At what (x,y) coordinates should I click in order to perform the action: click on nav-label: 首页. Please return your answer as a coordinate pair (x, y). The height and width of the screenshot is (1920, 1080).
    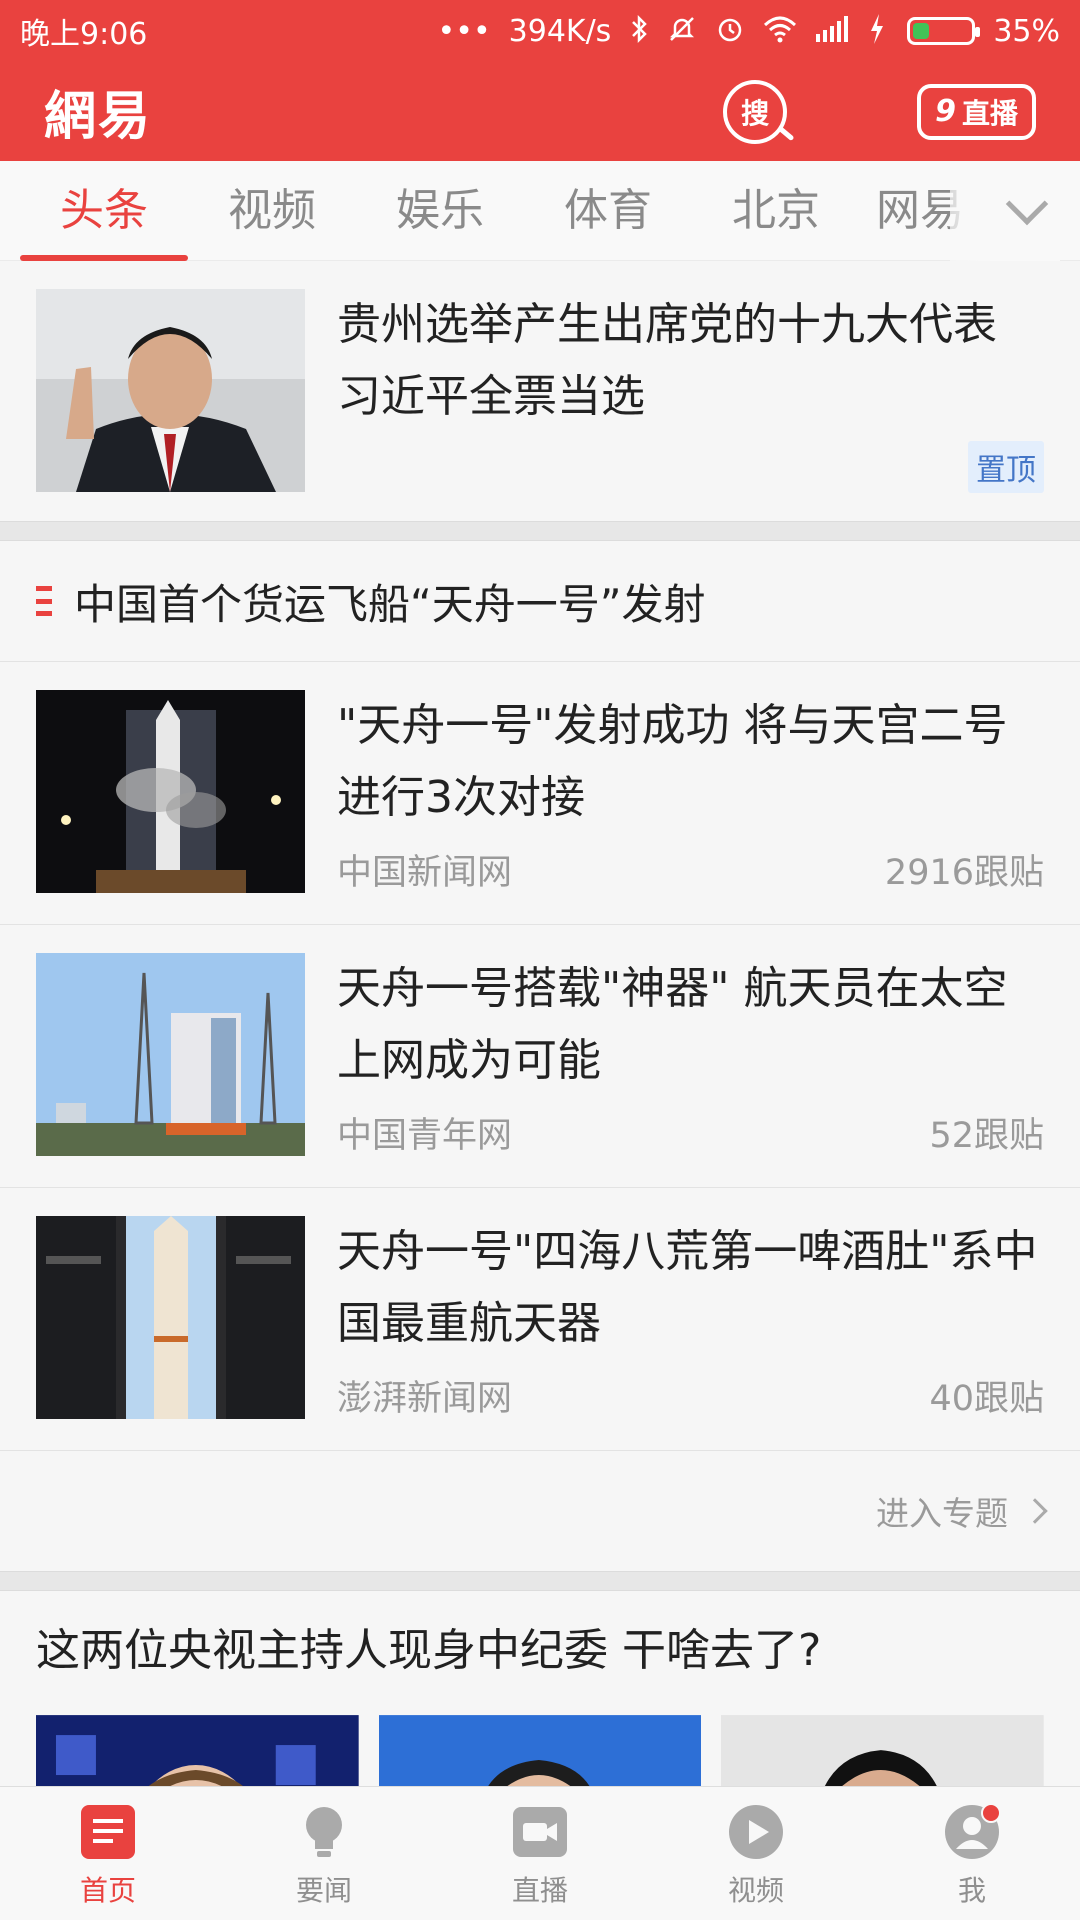
    Looking at the image, I should click on (107, 1890).